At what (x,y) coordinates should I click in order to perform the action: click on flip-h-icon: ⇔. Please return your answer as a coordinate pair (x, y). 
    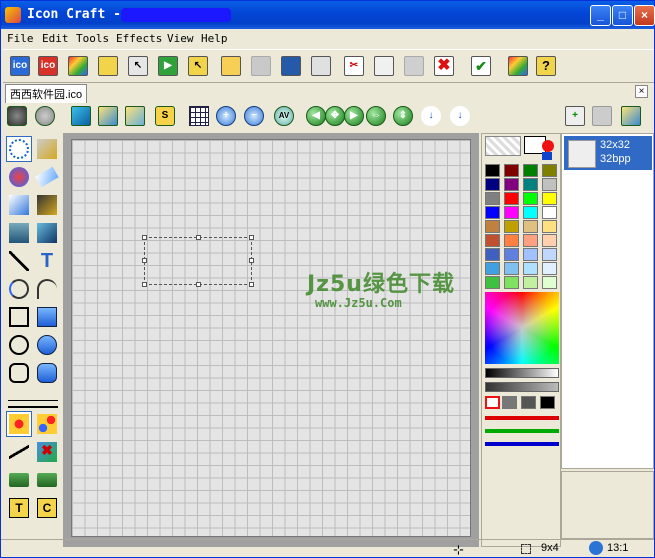
    Looking at the image, I should click on (376, 116).